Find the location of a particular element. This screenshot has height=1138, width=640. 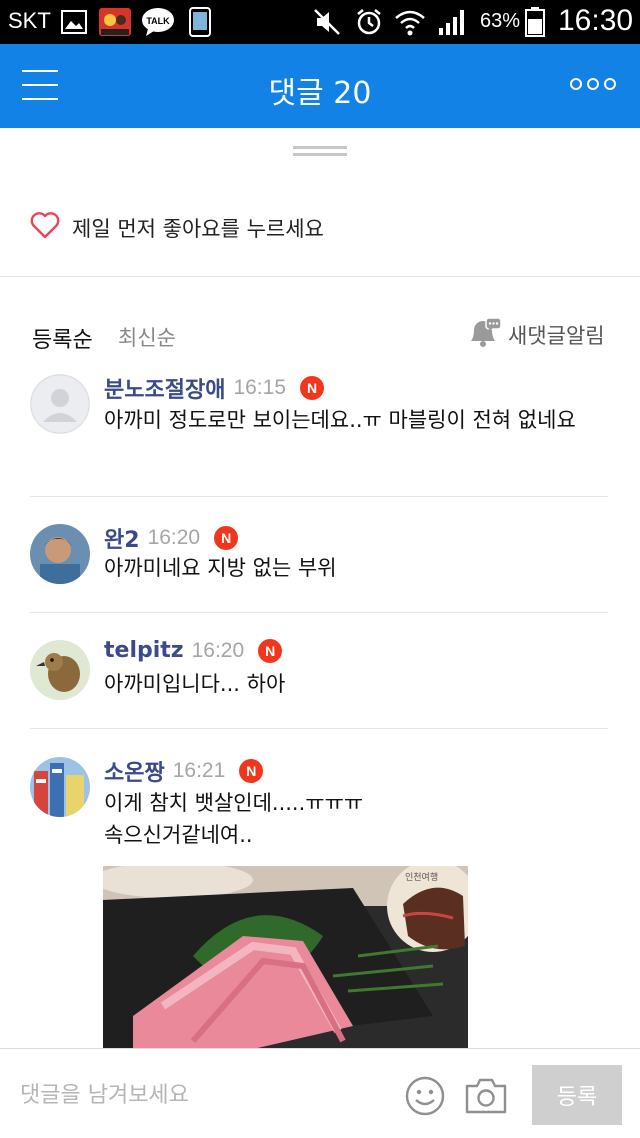

more-options-icon is located at coordinates (593, 86).